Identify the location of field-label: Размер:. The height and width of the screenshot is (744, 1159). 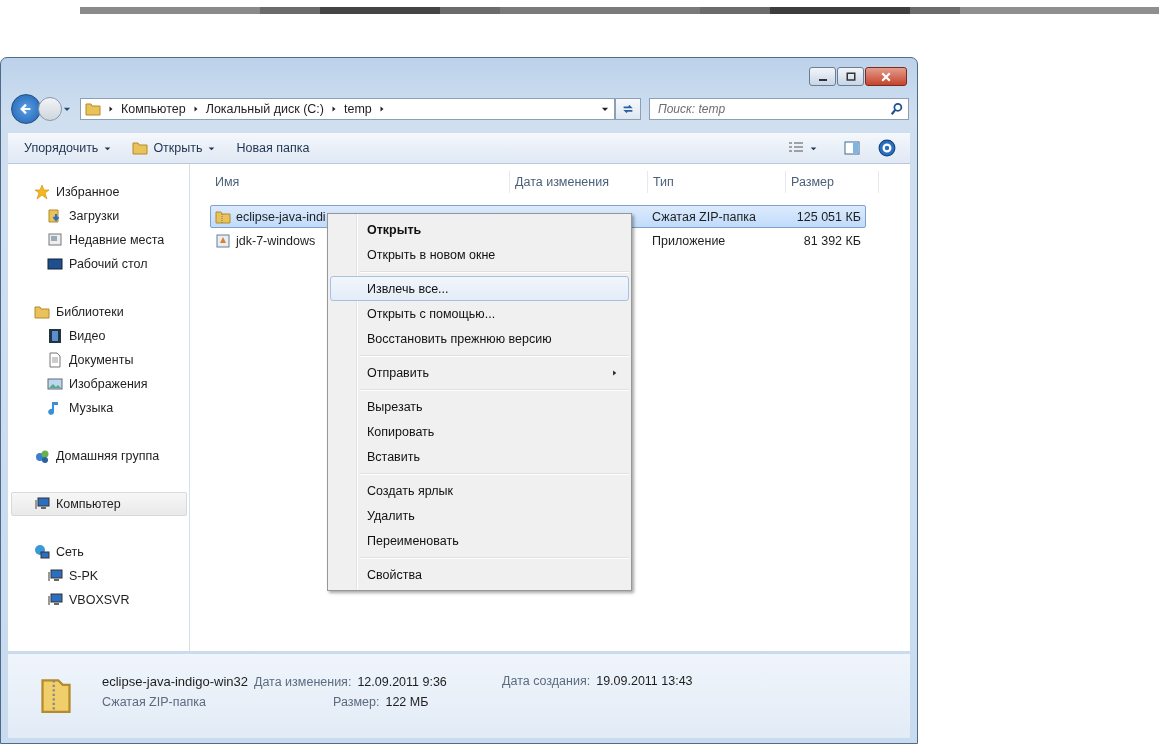
(356, 702).